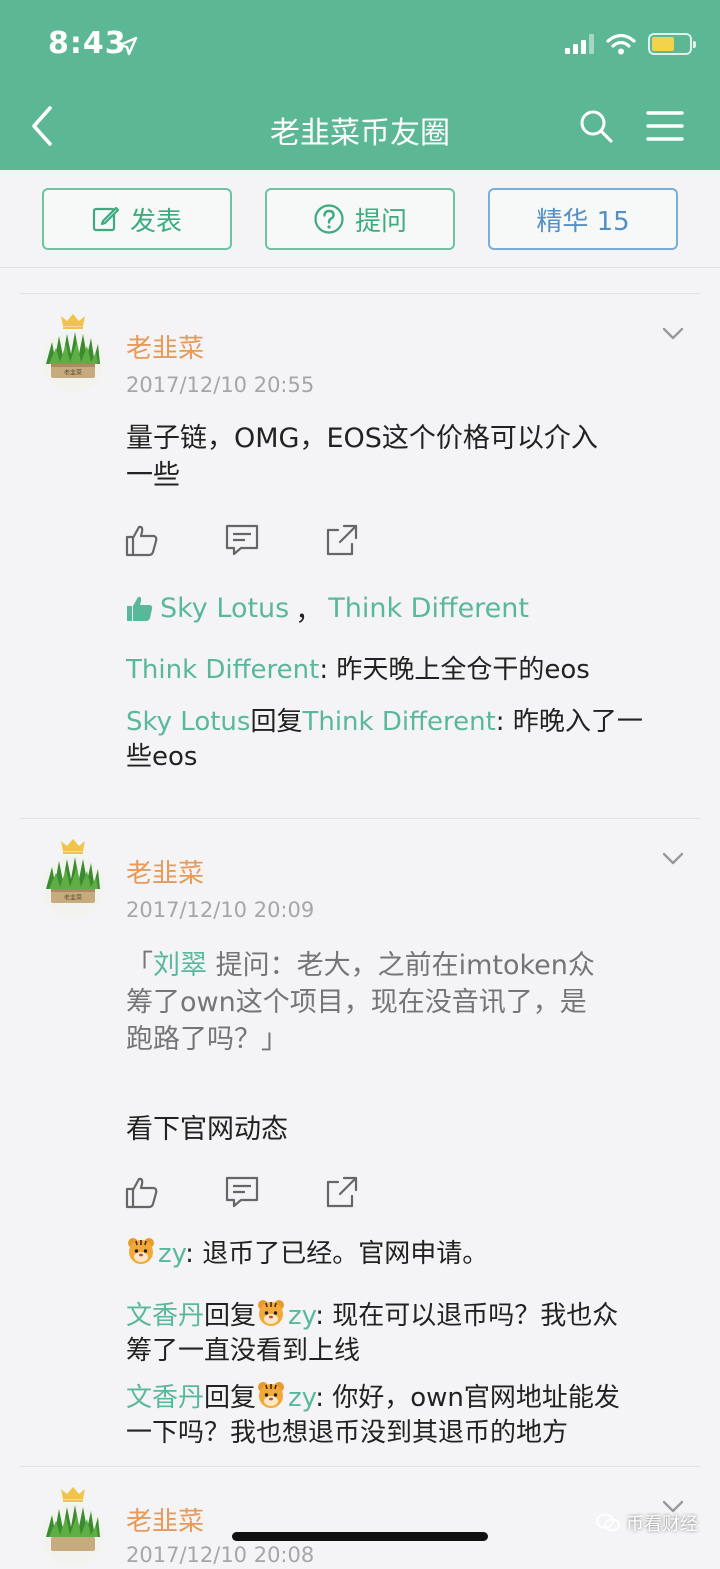 The width and height of the screenshot is (720, 1569). I want to click on comment-user: zy, so click(171, 1254).